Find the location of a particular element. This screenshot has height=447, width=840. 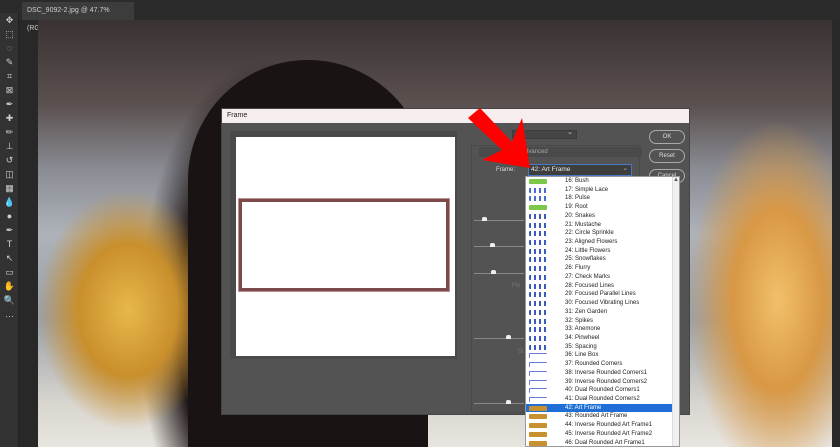

scrollbar: ▲ is located at coordinates (675, 311).